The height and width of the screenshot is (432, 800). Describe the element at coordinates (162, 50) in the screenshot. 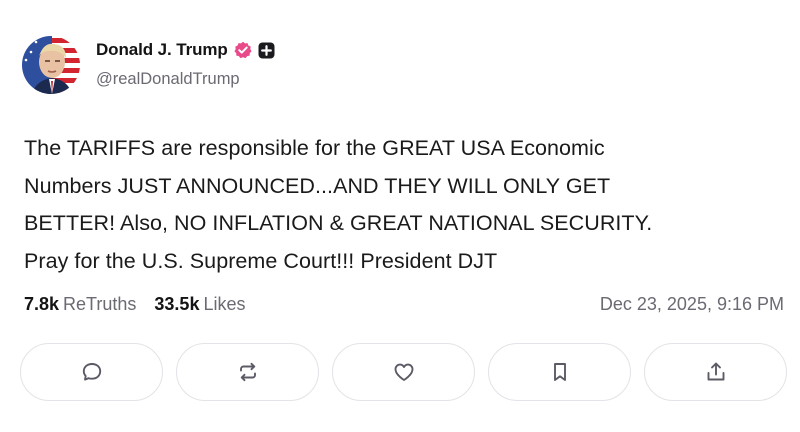

I see `author-display-name: Donald J. Trump` at that location.